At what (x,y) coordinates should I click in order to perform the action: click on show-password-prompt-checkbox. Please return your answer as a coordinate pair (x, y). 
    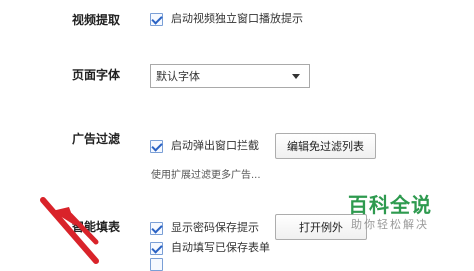
    Looking at the image, I should click on (156, 228).